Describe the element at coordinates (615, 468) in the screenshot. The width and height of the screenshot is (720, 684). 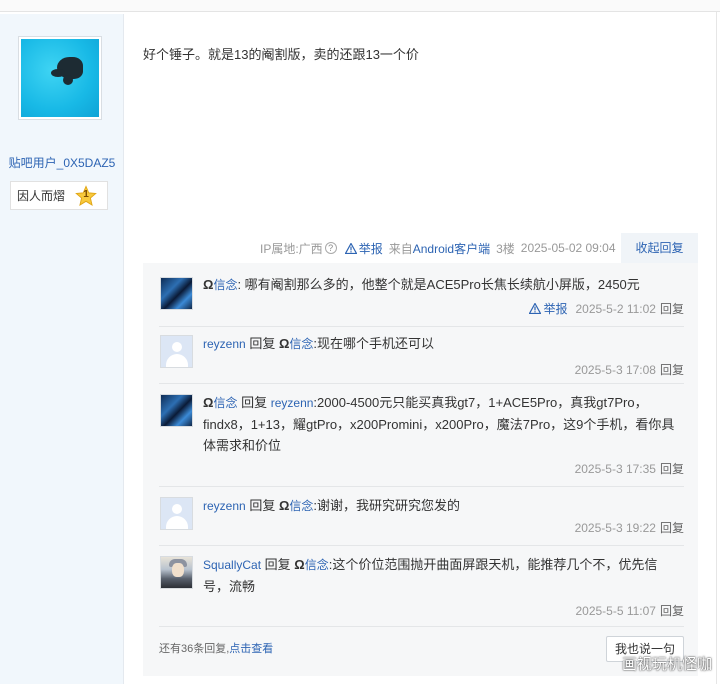
I see `reply-time: 2025-5-3 17:35` at that location.